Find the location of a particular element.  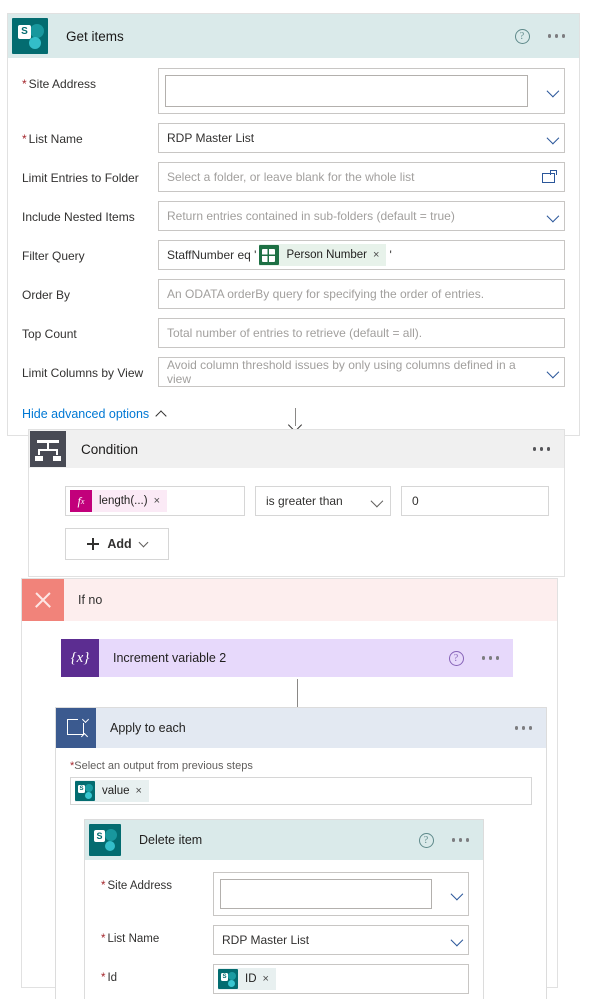

if-no-header: If no is located at coordinates (289, 600).